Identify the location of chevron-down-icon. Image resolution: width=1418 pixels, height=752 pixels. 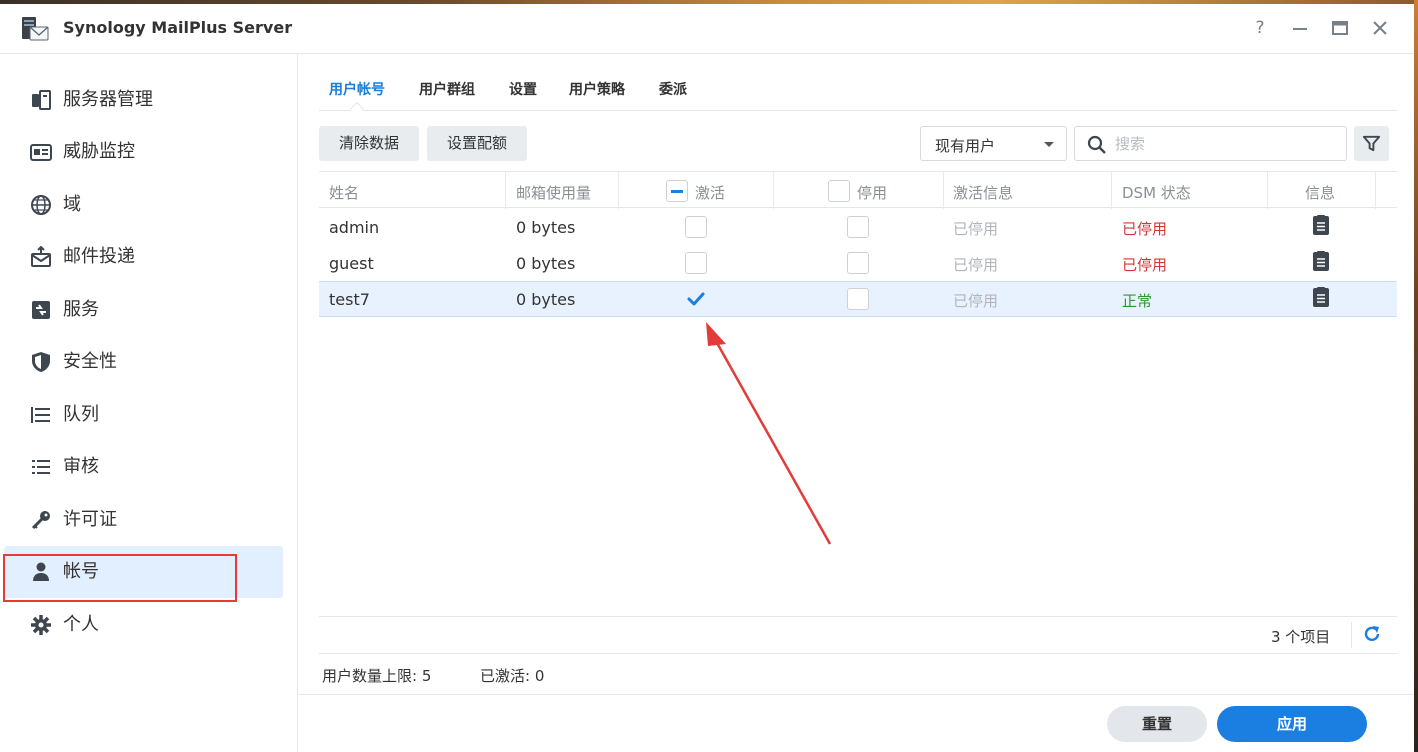
(1049, 144).